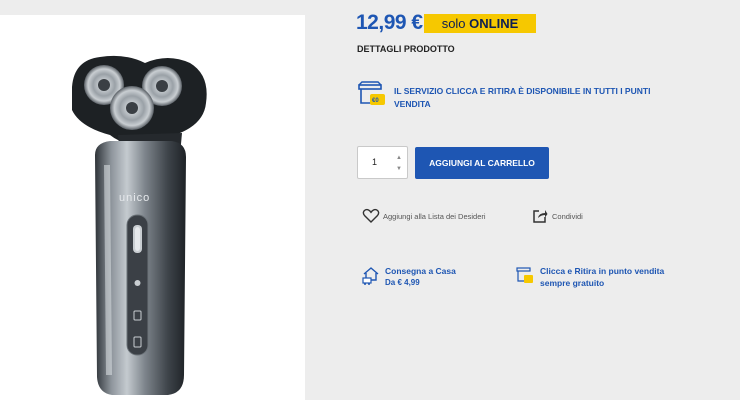 The height and width of the screenshot is (400, 740). What do you see at coordinates (567, 216) in the screenshot?
I see `share-label: Condividi` at bounding box center [567, 216].